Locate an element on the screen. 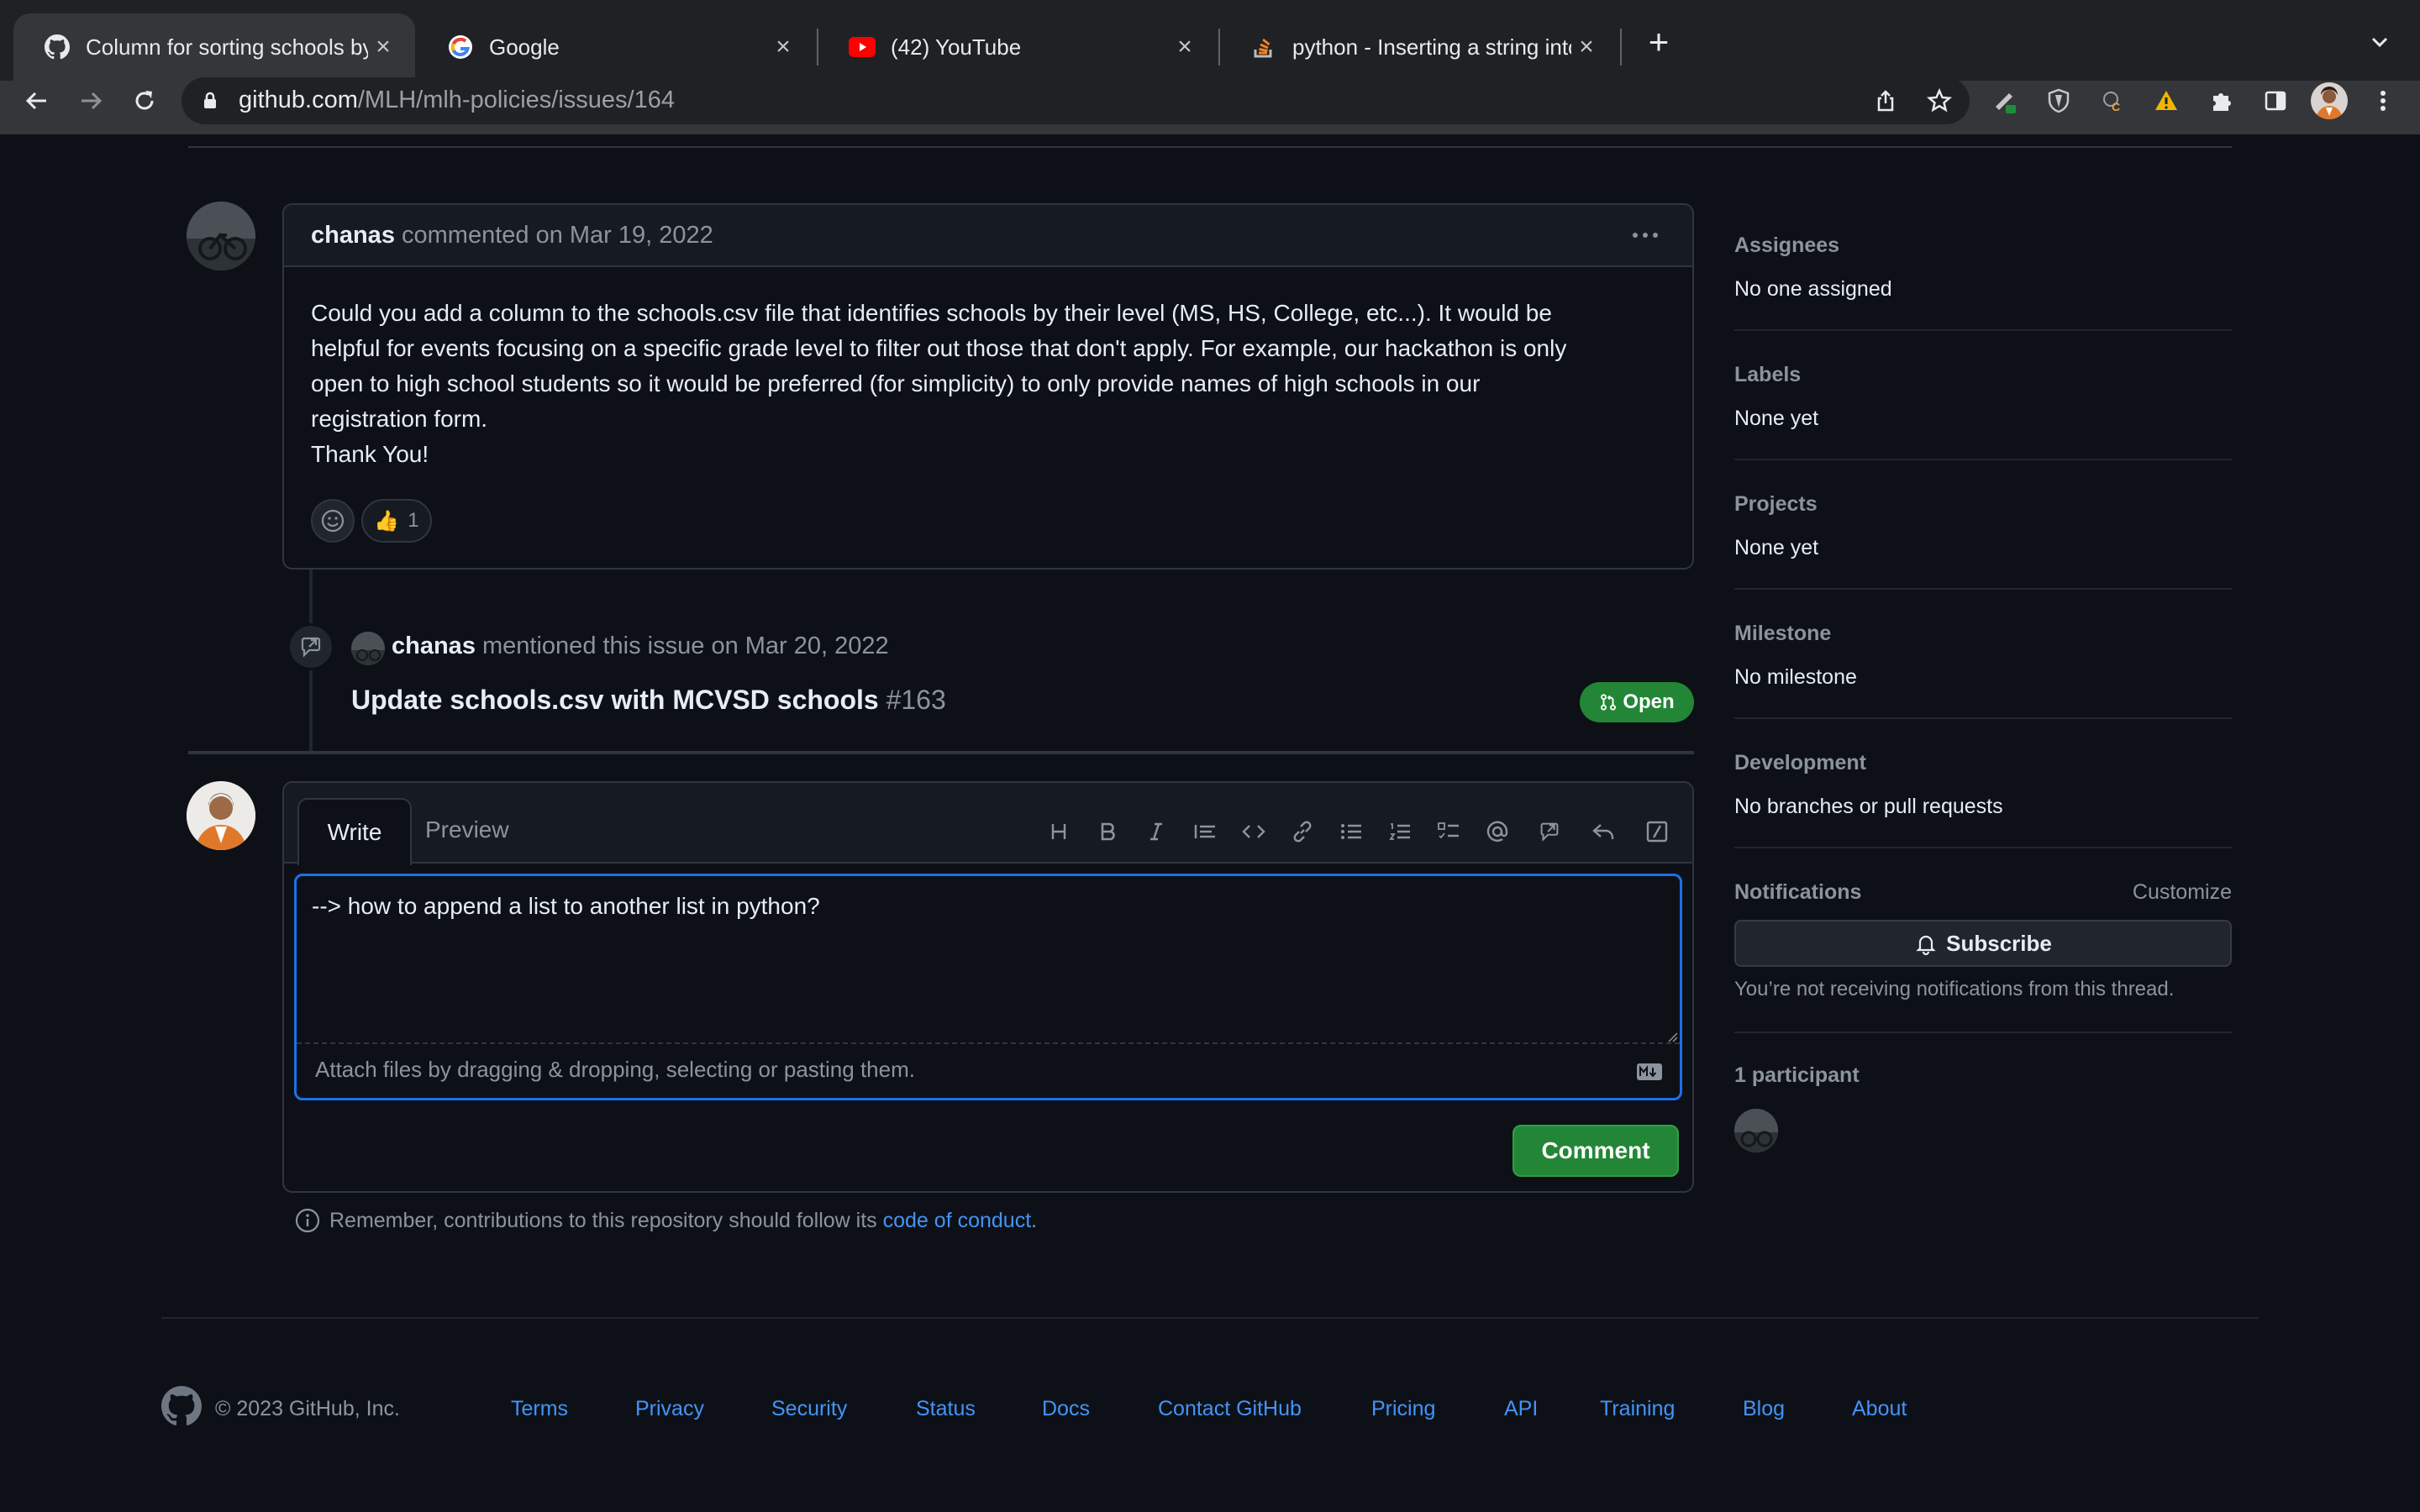 This screenshot has height=1512, width=2420. notifications-label: Notifications is located at coordinates (1798, 892).